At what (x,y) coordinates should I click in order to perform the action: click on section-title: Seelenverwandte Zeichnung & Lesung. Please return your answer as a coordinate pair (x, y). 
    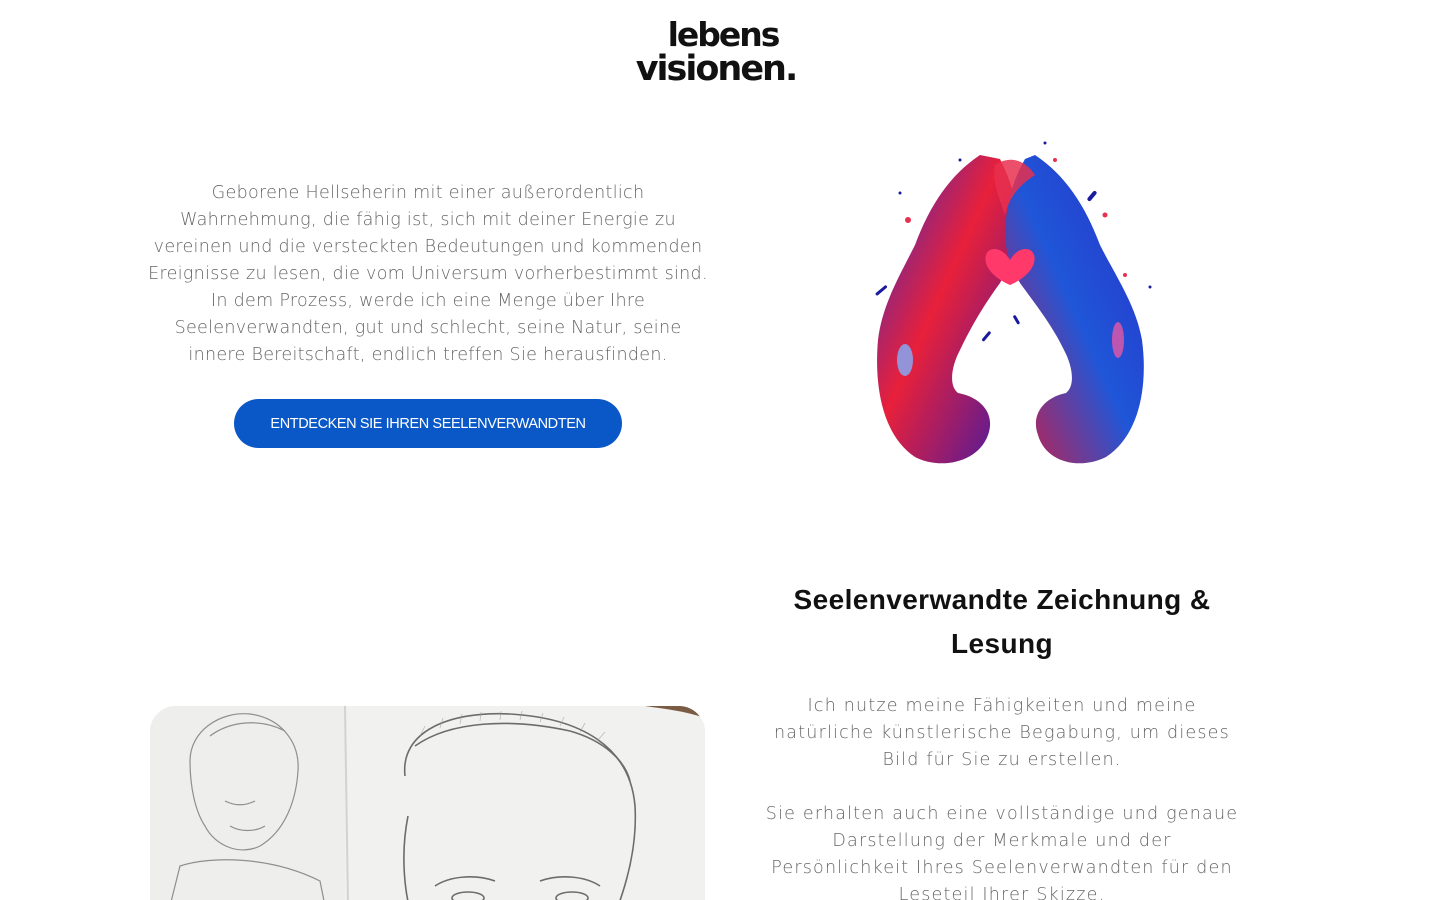
    Looking at the image, I should click on (1002, 621).